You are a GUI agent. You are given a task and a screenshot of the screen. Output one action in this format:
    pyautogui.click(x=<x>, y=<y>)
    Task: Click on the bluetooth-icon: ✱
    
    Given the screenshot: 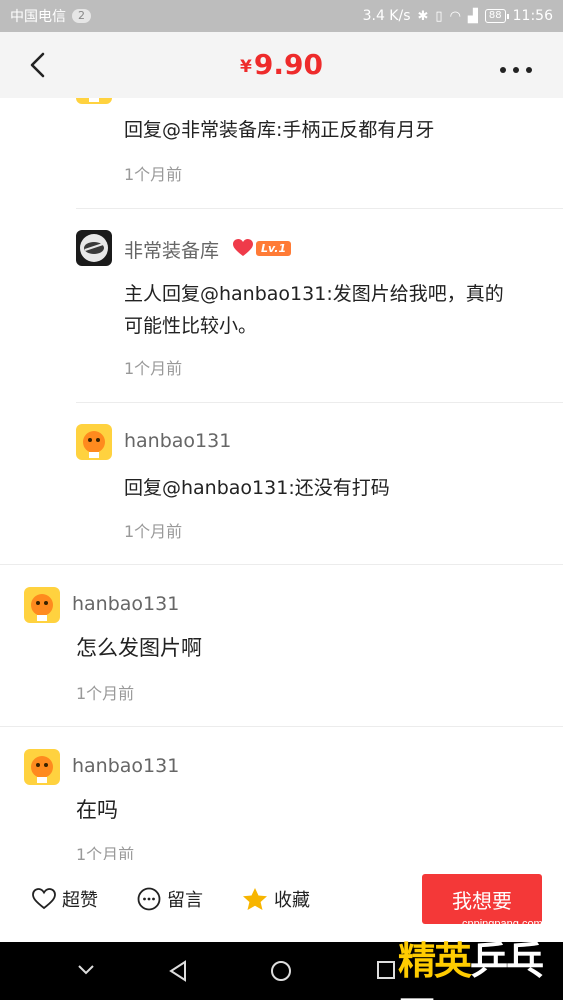 What is the action you would take?
    pyautogui.click(x=423, y=16)
    